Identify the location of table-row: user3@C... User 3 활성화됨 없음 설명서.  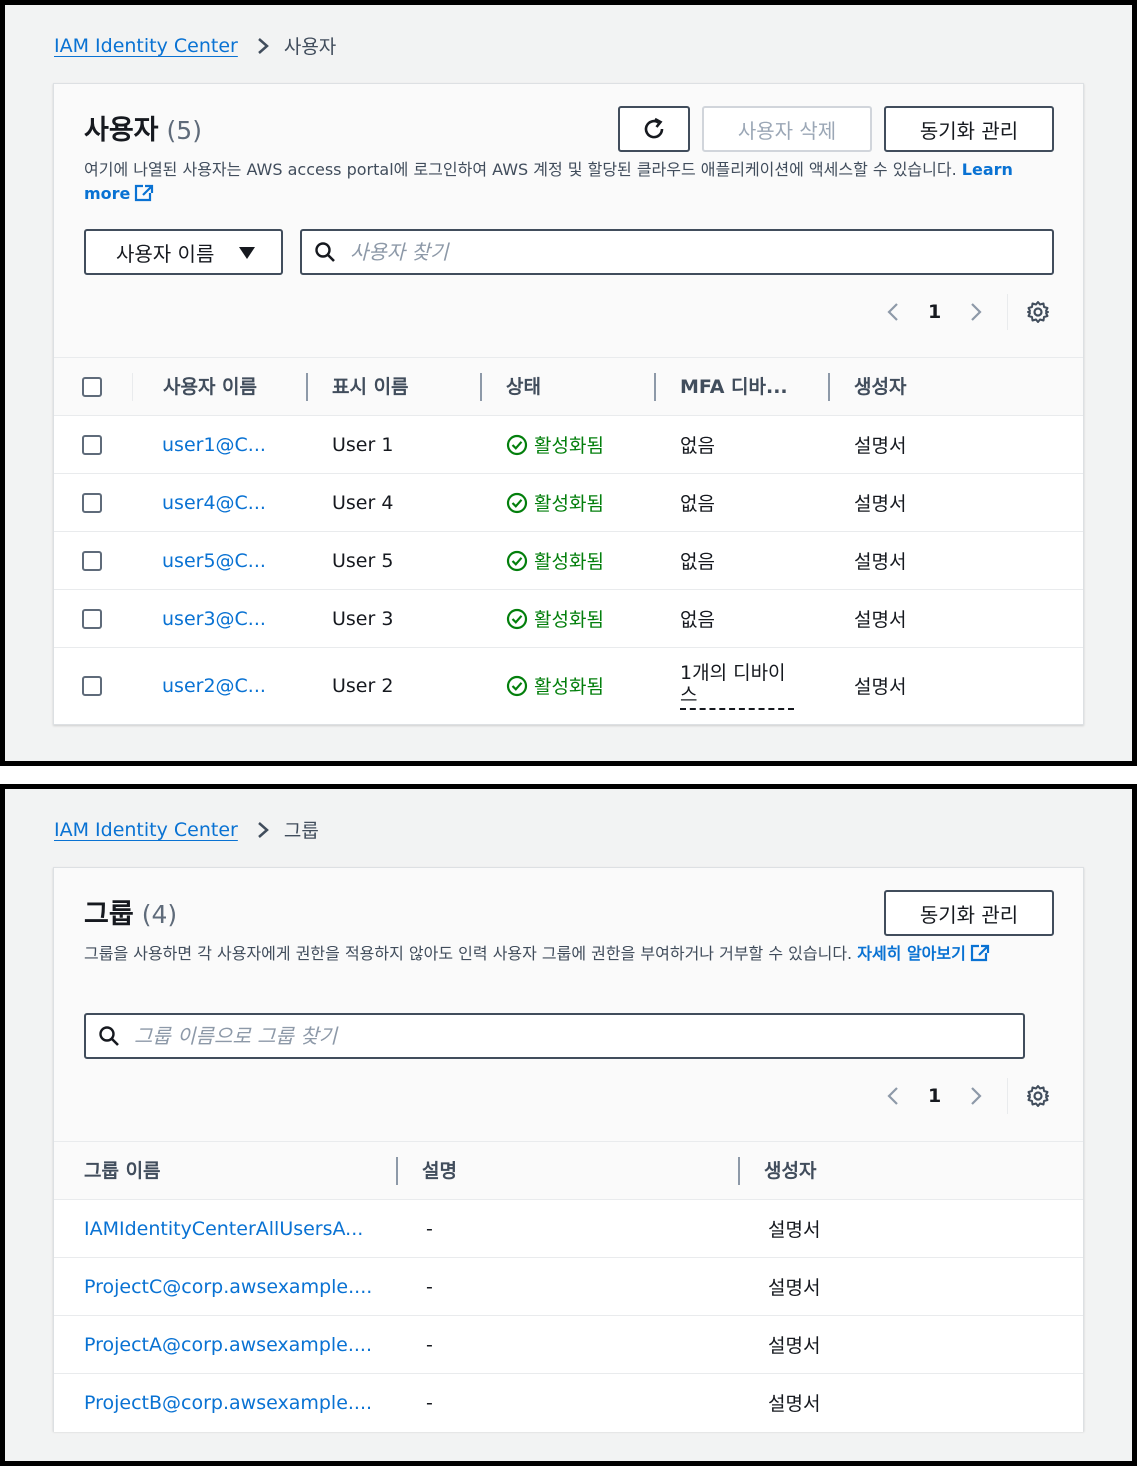
(568, 618).